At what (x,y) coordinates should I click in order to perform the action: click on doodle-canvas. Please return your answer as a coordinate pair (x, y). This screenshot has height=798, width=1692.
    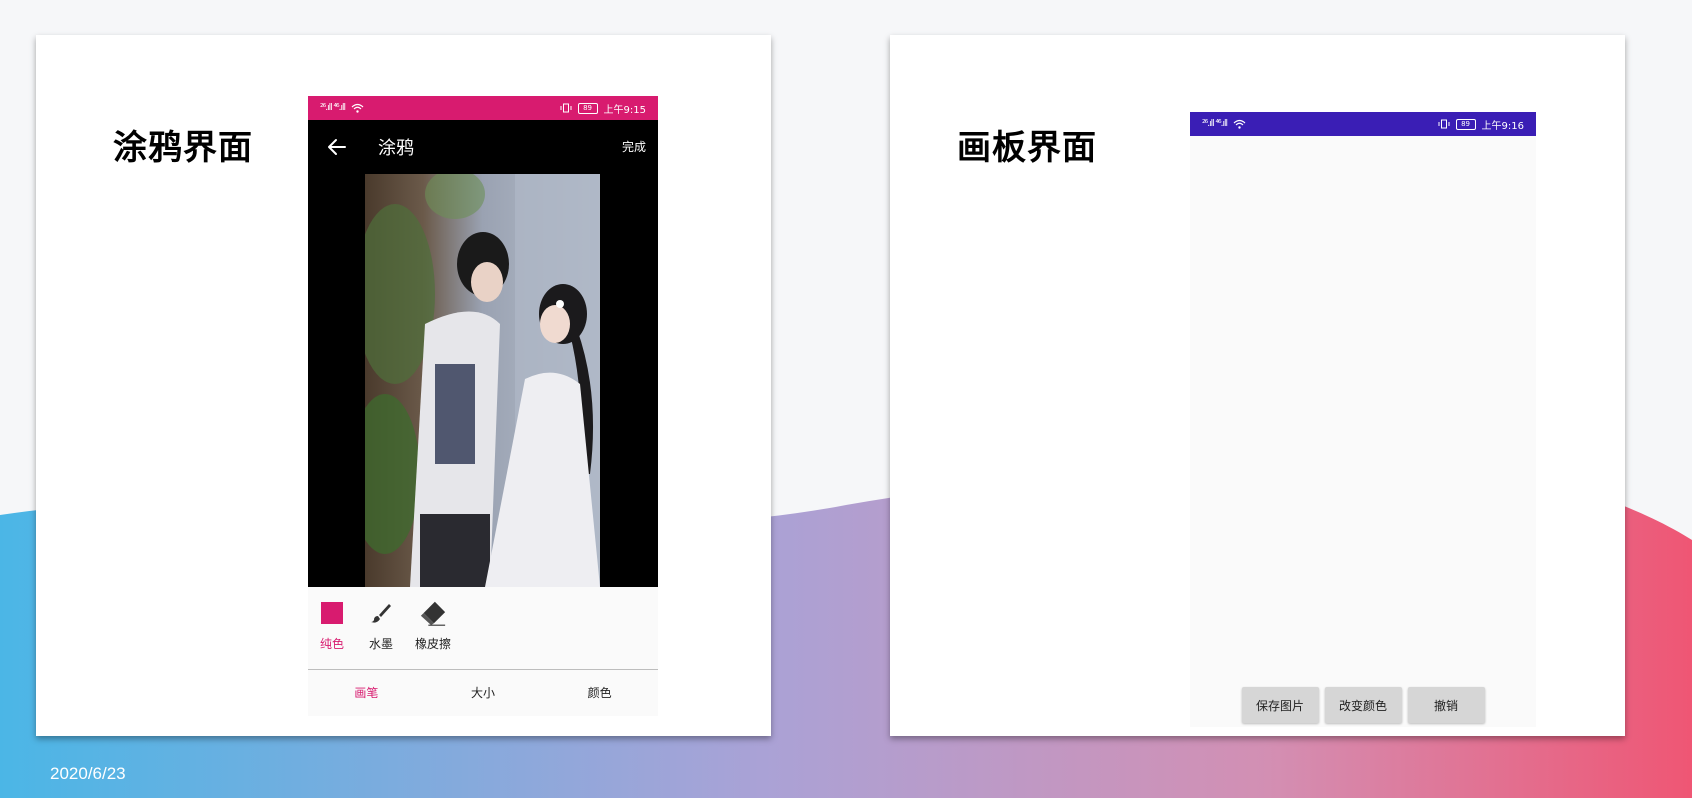
    Looking at the image, I should click on (483, 380).